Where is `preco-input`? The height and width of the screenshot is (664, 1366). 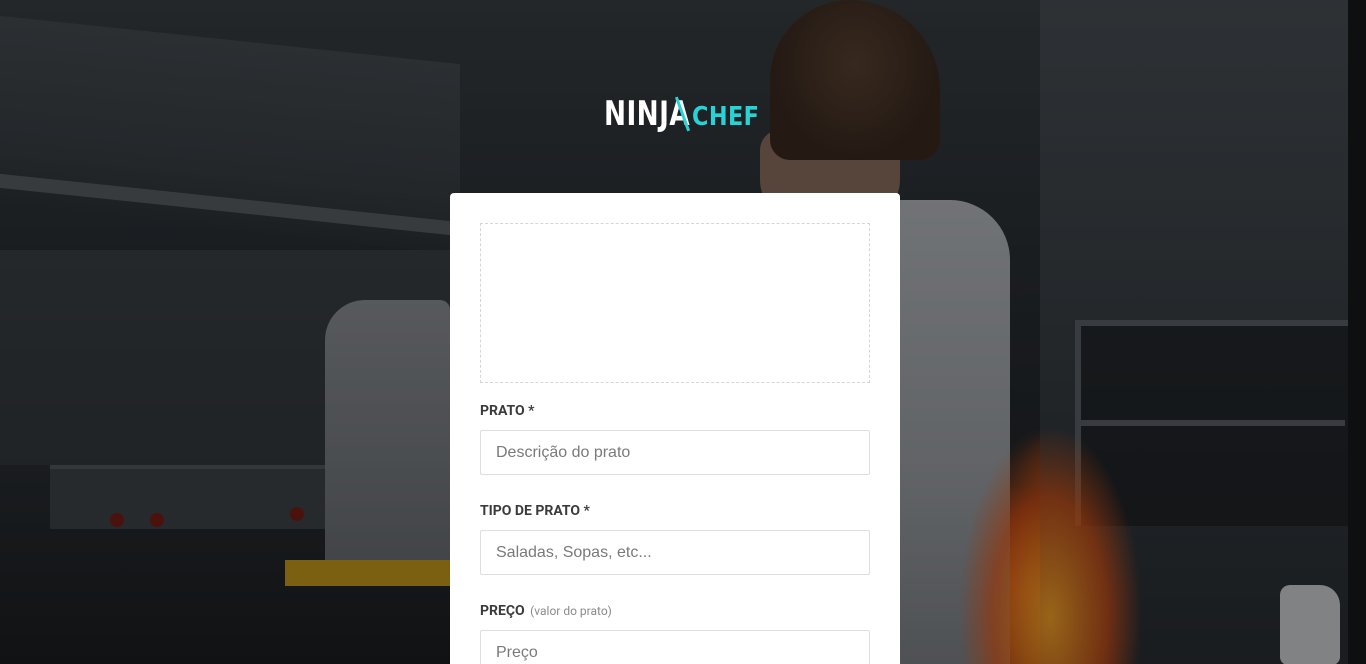 preco-input is located at coordinates (675, 647).